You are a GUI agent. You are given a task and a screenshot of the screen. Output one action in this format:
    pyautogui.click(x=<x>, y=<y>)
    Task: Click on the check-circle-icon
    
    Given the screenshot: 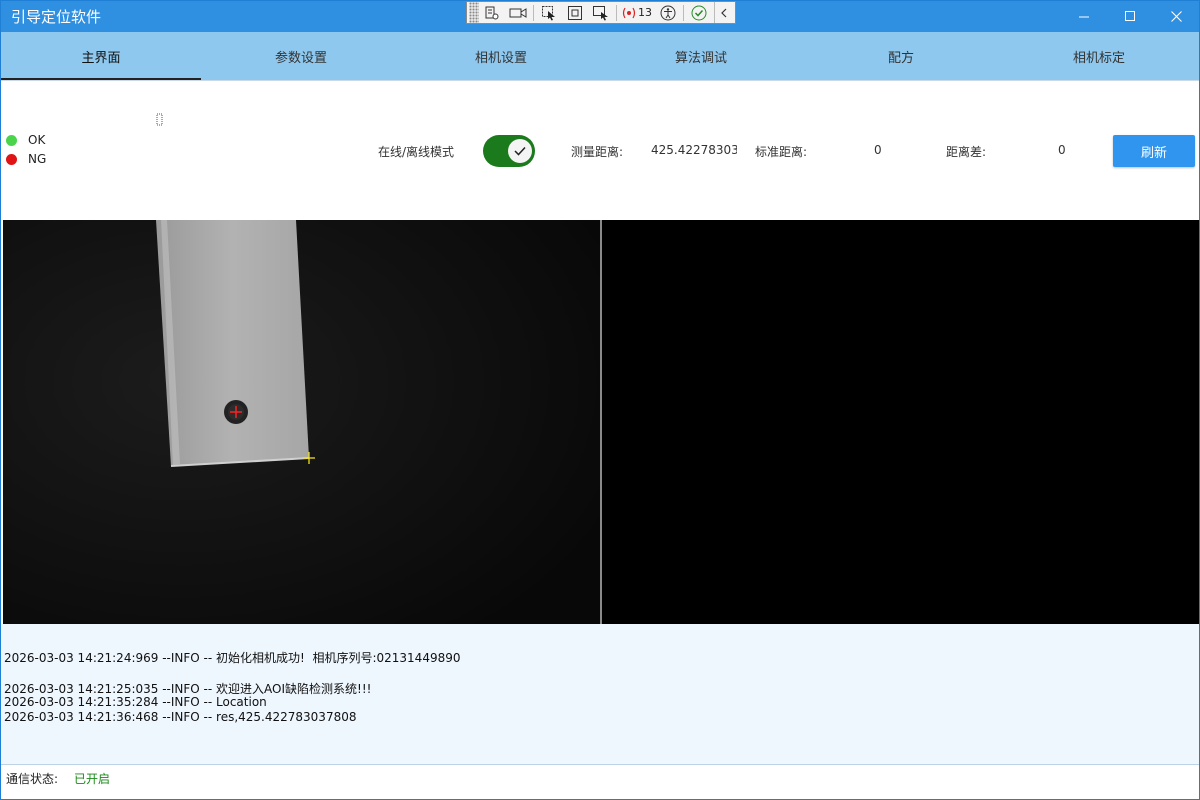 What is the action you would take?
    pyautogui.click(x=699, y=12)
    